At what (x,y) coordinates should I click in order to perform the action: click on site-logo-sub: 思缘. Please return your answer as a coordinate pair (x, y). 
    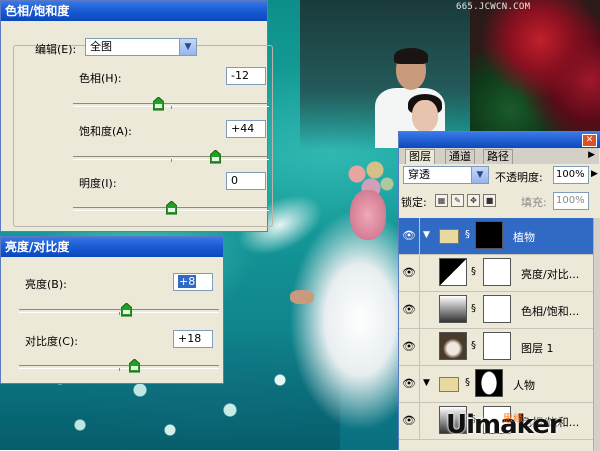
    Looking at the image, I should click on (513, 419).